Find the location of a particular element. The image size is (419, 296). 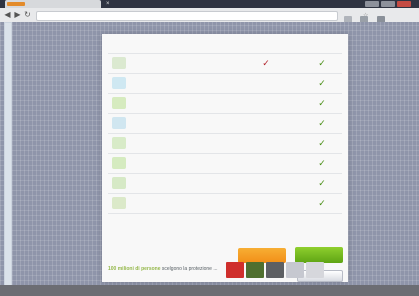

feature-row-3: ✓ is located at coordinates (225, 103).